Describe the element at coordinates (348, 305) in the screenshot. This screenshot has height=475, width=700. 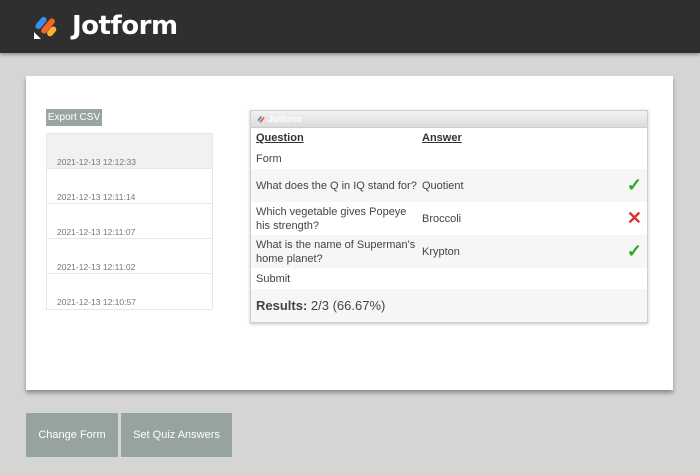
I see `results-value: 2/3 (66.67%)` at that location.